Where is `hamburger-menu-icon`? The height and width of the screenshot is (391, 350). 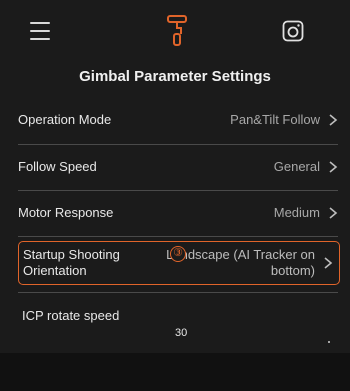 hamburger-menu-icon is located at coordinates (40, 31).